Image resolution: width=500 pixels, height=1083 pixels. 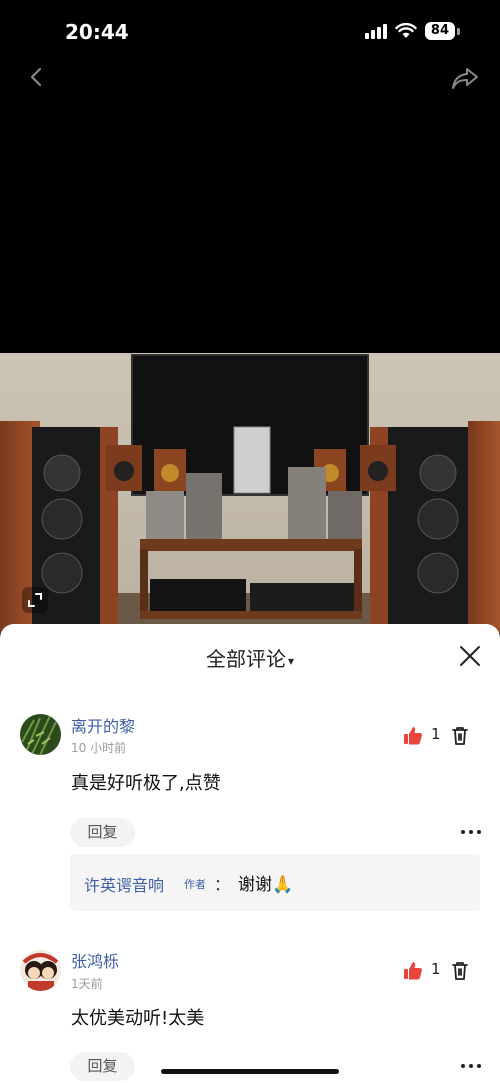 I want to click on status-bar: 20:44 84, so click(x=250, y=30).